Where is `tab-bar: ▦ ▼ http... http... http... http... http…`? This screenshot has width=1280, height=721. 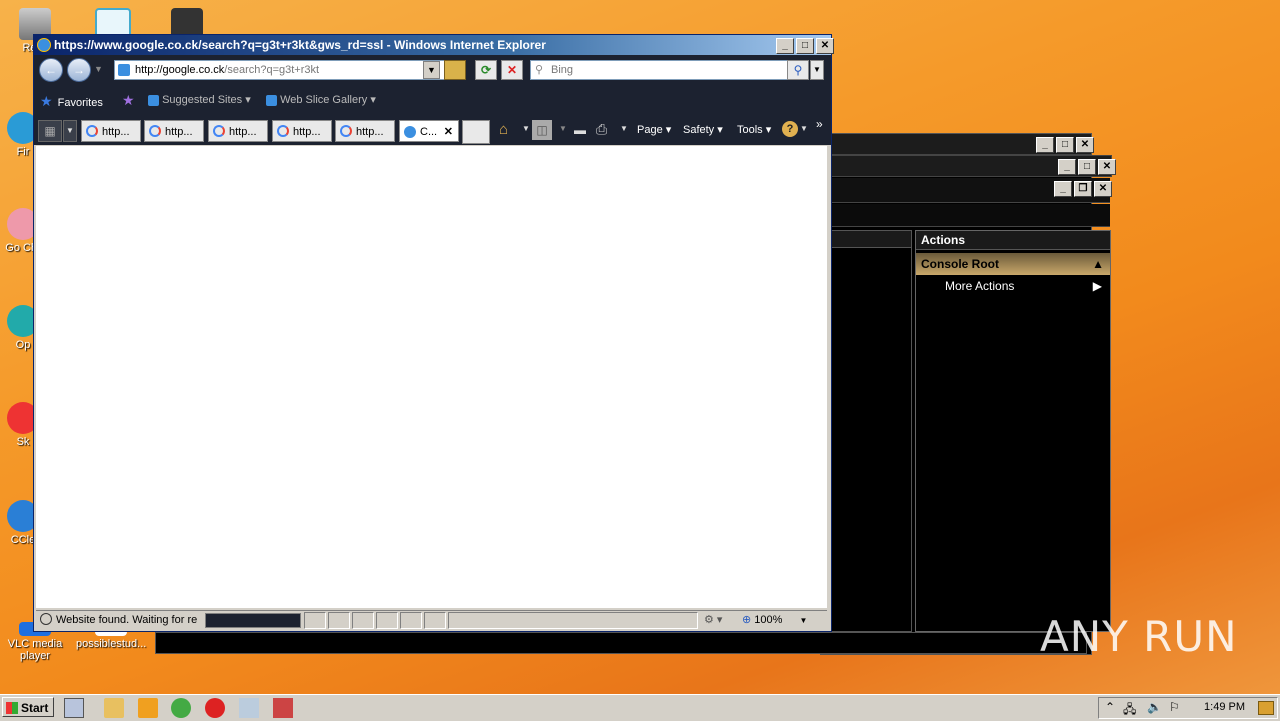
tab-bar: ▦ ▼ http... http... http... http... http… is located at coordinates (432, 130).